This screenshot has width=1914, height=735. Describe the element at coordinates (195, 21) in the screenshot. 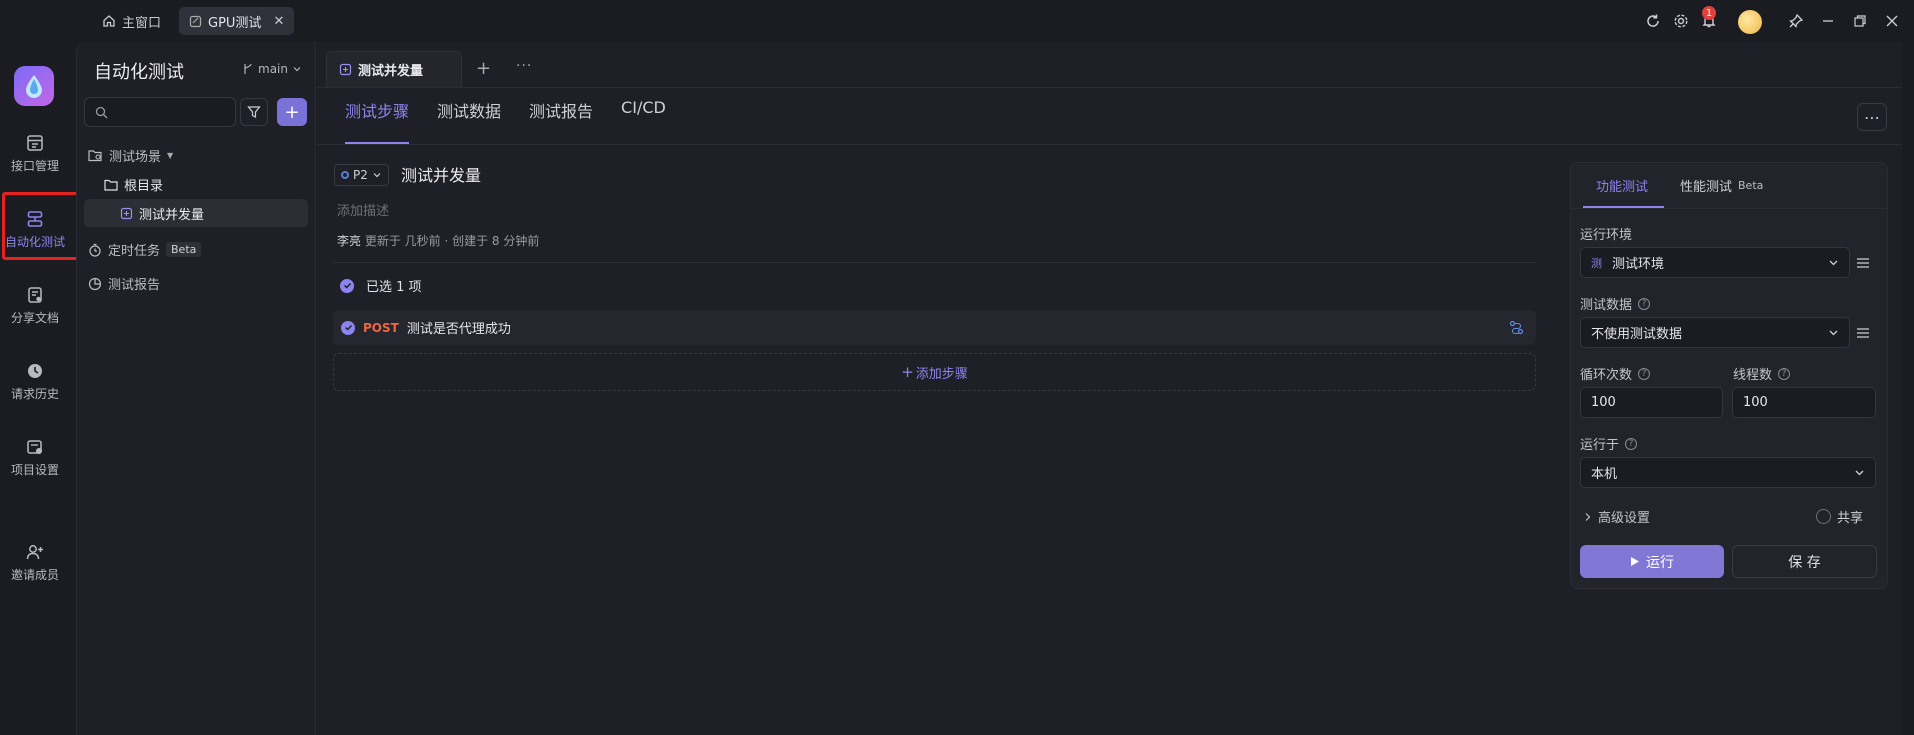

I see `project-icon` at that location.